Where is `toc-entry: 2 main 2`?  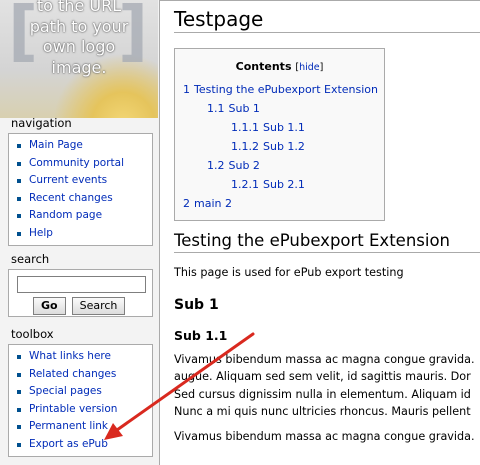
toc-entry: 2 main 2 is located at coordinates (283, 203).